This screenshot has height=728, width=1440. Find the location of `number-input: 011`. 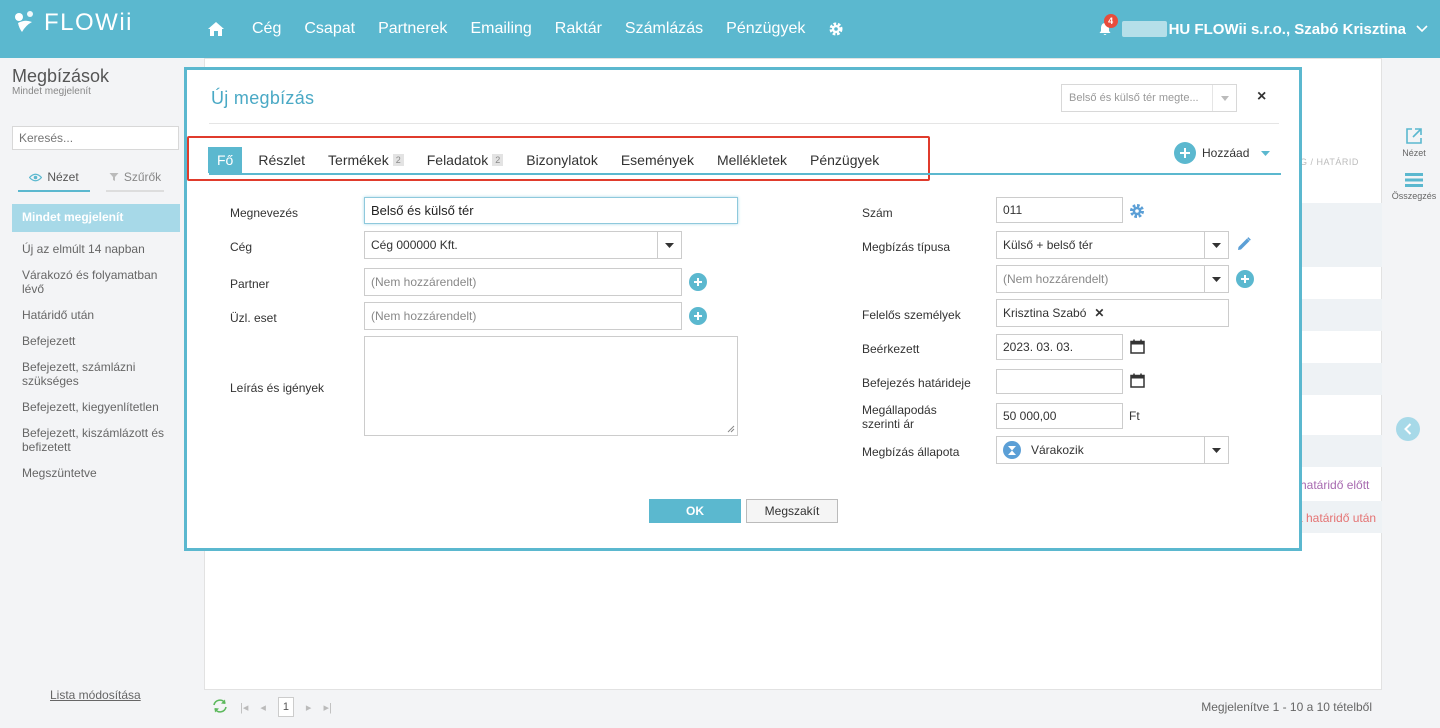

number-input: 011 is located at coordinates (1059, 210).